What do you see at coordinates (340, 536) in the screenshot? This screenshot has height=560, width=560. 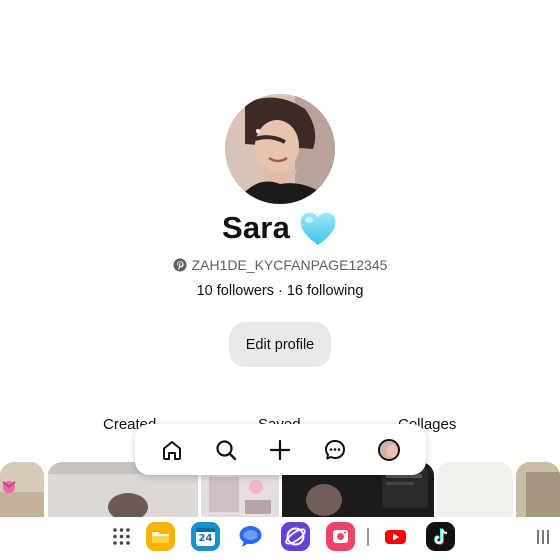 I see `screen-recorder-app-icon` at bounding box center [340, 536].